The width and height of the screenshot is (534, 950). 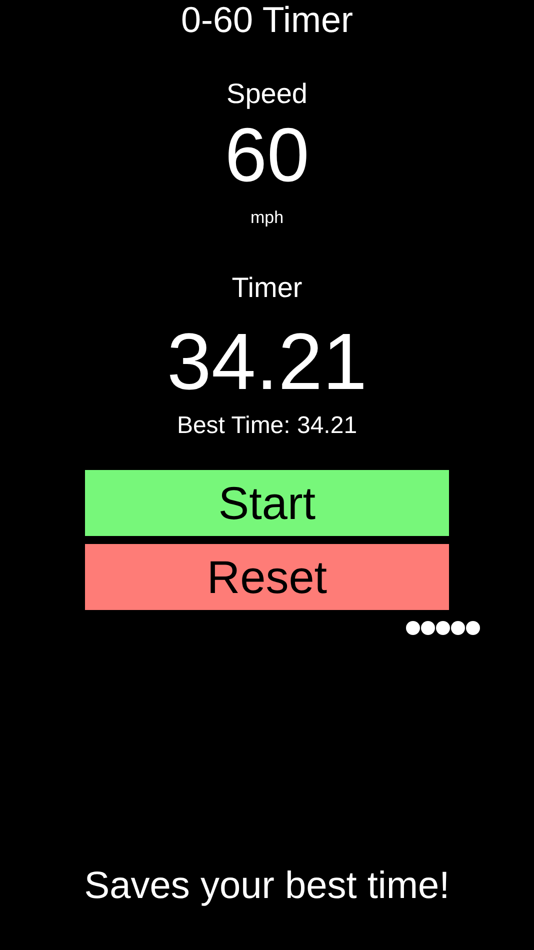 I want to click on speed-label: Speed, so click(x=267, y=94).